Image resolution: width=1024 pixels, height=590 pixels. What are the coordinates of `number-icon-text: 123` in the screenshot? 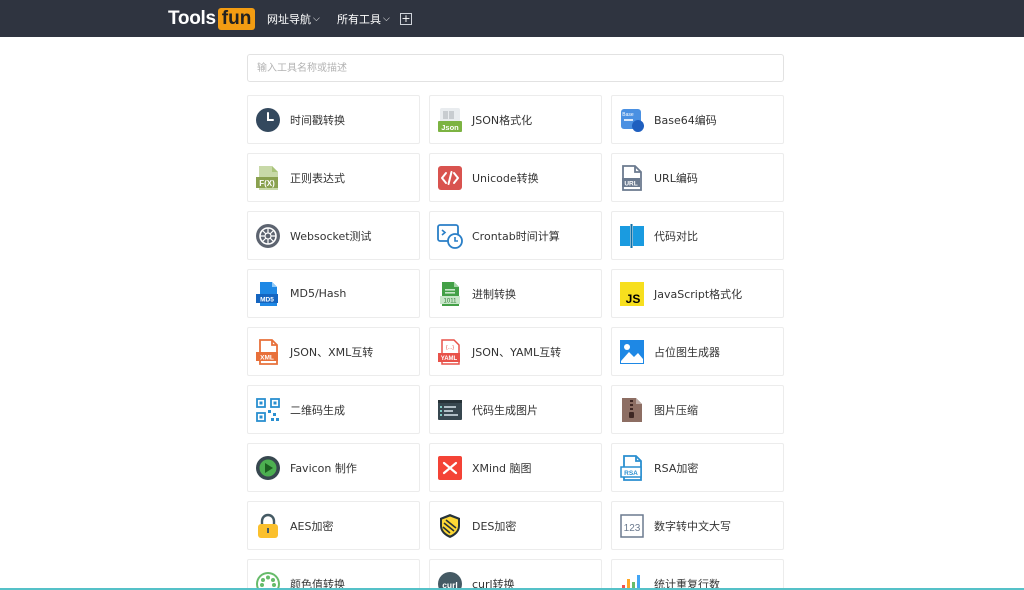 It's located at (632, 528).